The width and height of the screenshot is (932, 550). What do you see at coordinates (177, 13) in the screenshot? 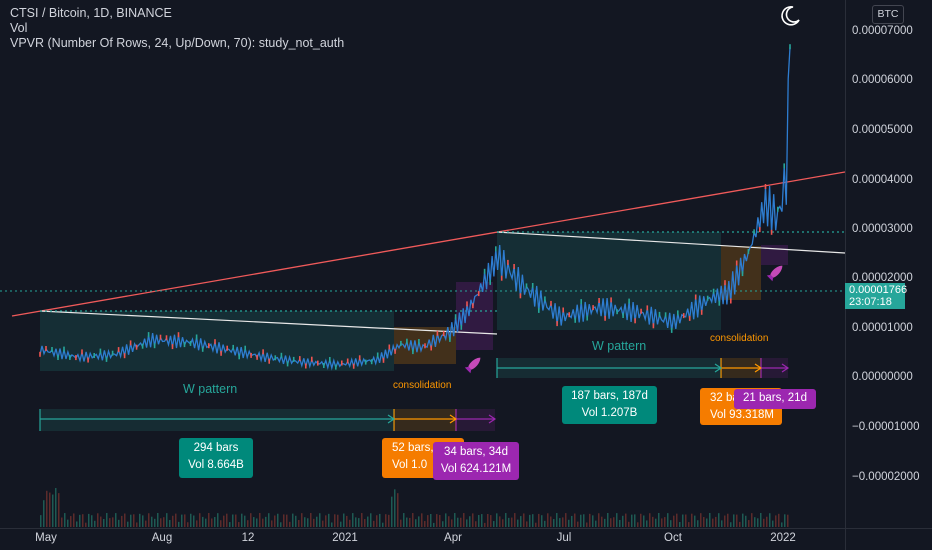
I see `symbol-title: CTSI / Bitcoin, 1D, BINANCE` at bounding box center [177, 13].